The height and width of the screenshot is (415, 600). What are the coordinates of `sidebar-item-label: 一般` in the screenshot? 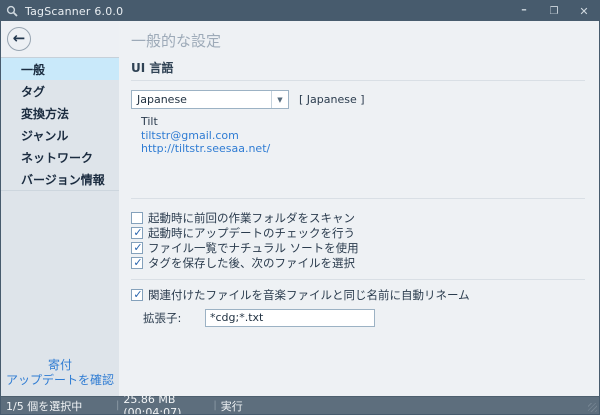 It's located at (33, 69).